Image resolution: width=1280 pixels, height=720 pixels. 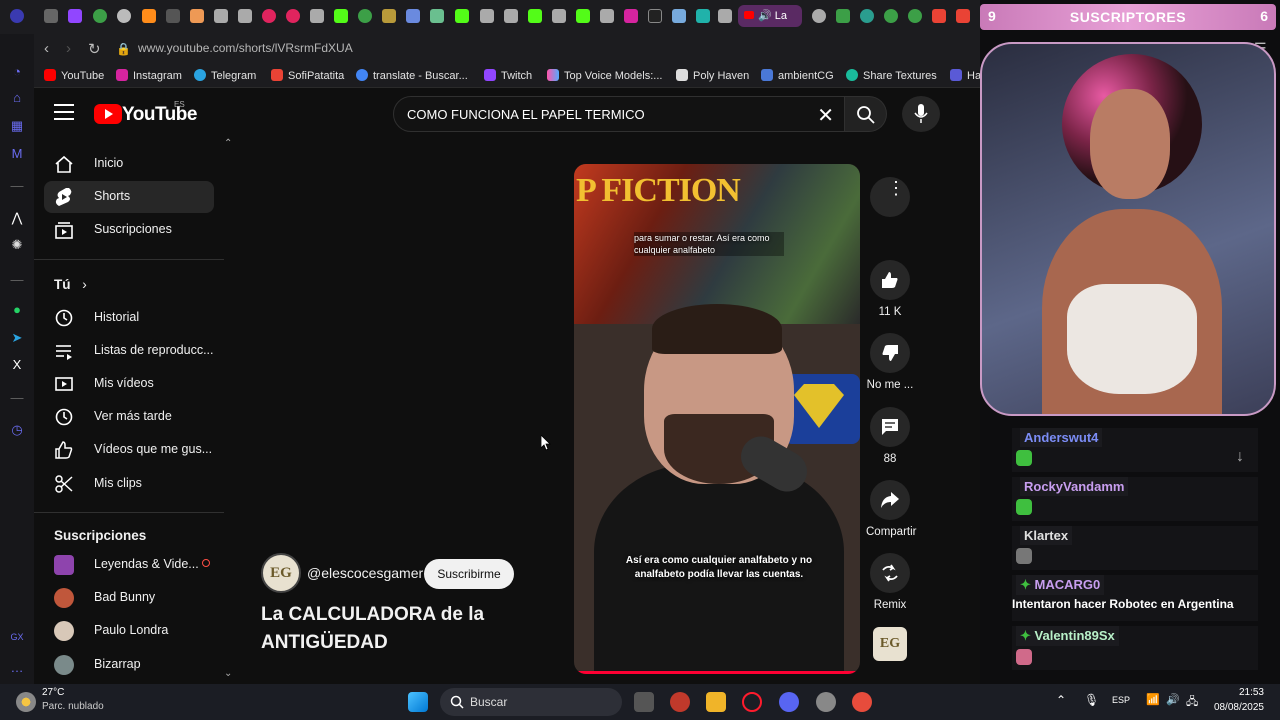 What do you see at coordinates (129, 197) in the screenshot?
I see `sidebar-item-shorts: Shorts` at bounding box center [129, 197].